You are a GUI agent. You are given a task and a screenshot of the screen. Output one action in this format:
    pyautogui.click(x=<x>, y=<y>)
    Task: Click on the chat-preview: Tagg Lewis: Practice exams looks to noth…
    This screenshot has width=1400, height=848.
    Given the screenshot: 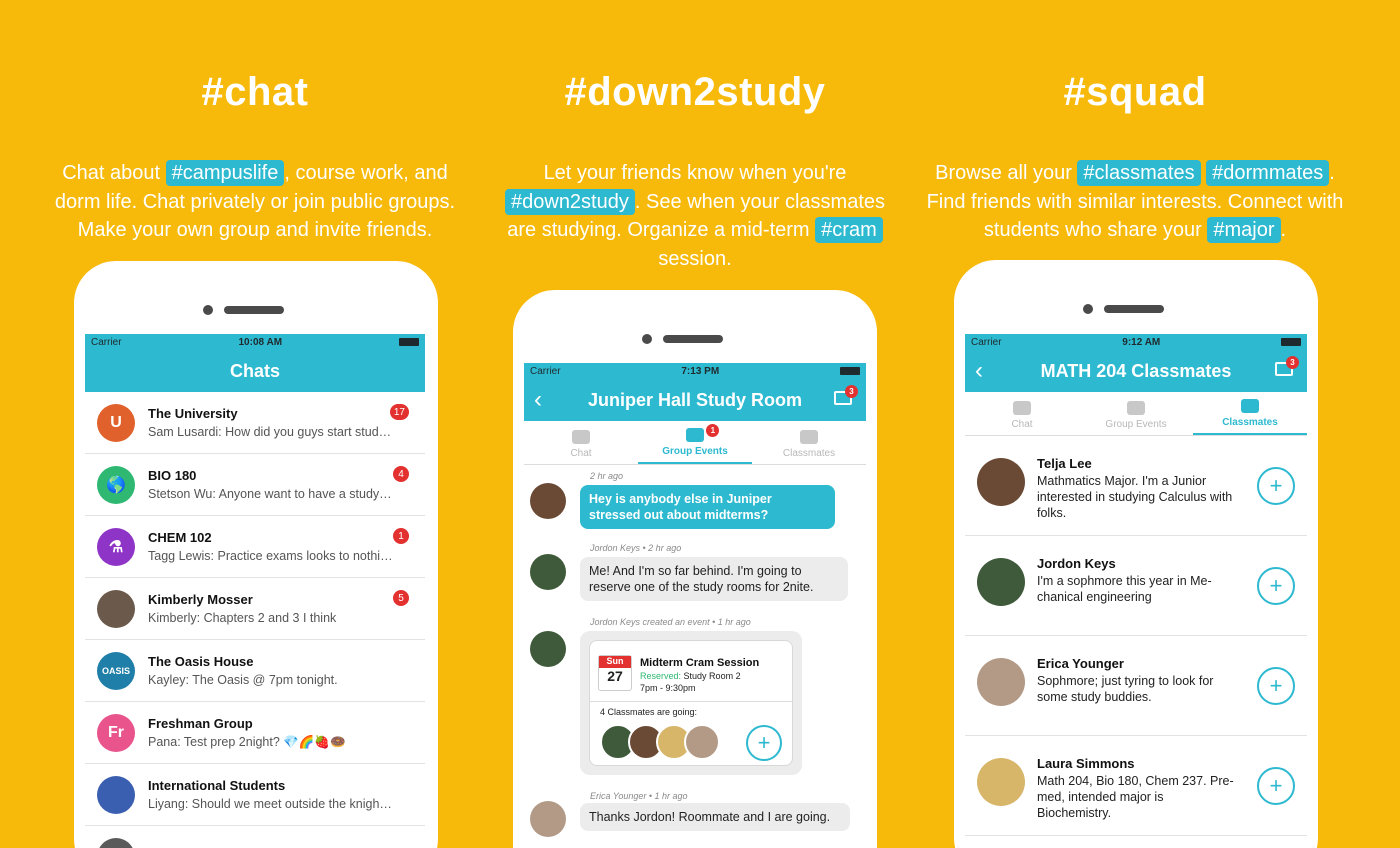 What is the action you would take?
    pyautogui.click(x=270, y=556)
    